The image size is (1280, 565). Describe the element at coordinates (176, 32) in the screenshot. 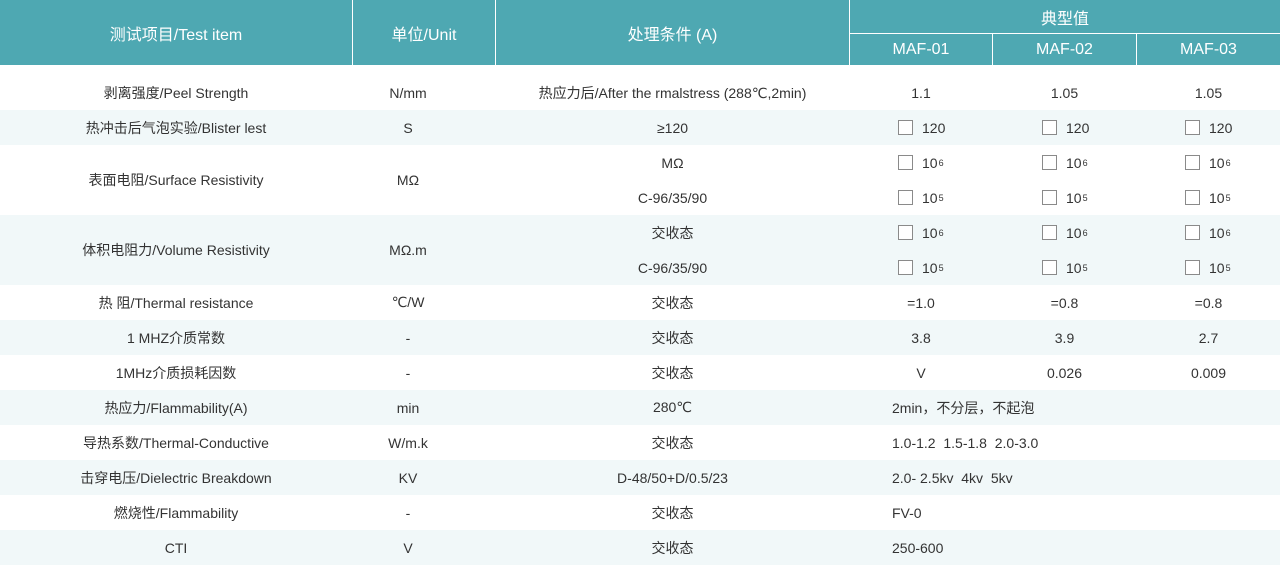

I see `header-test-item: 测试项目/Test item` at that location.